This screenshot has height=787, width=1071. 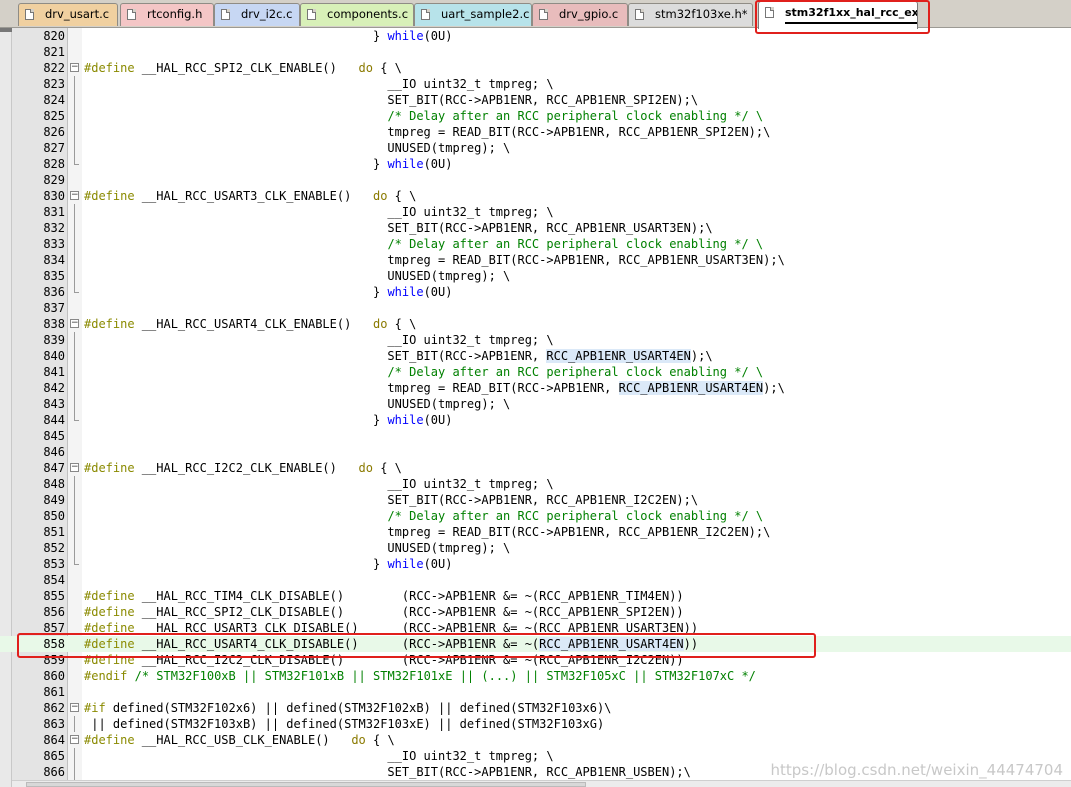 What do you see at coordinates (535, 580) in the screenshot?
I see `code-line: 854` at bounding box center [535, 580].